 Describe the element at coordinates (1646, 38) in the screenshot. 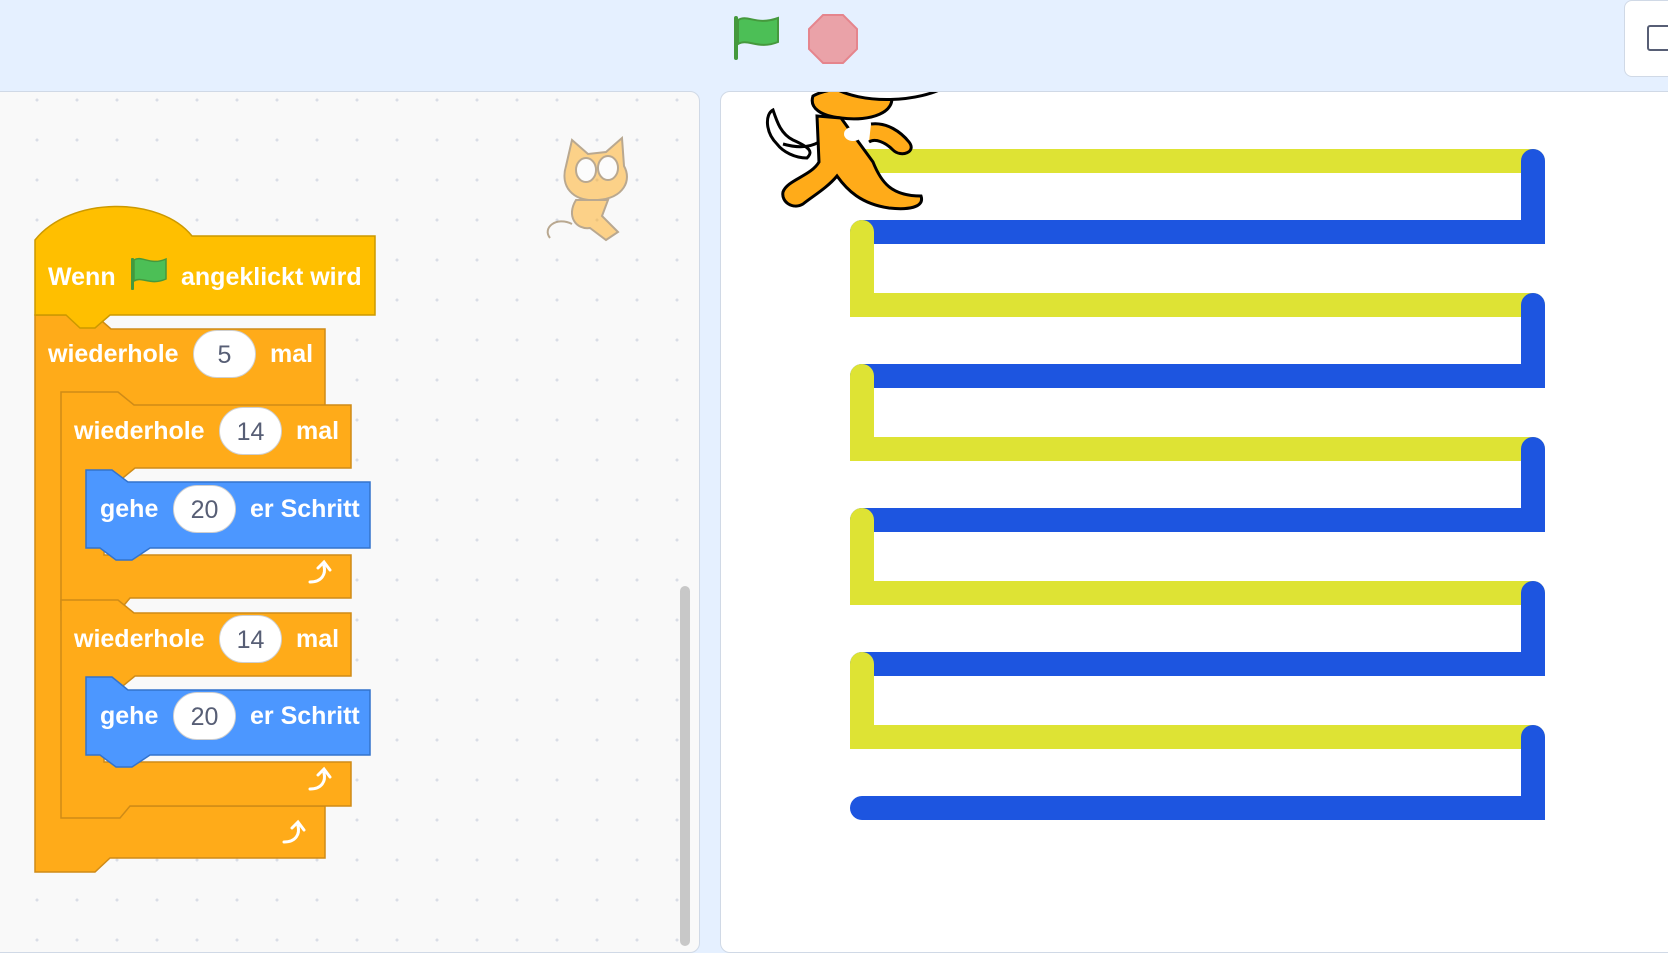

I see `small-stage-button` at that location.